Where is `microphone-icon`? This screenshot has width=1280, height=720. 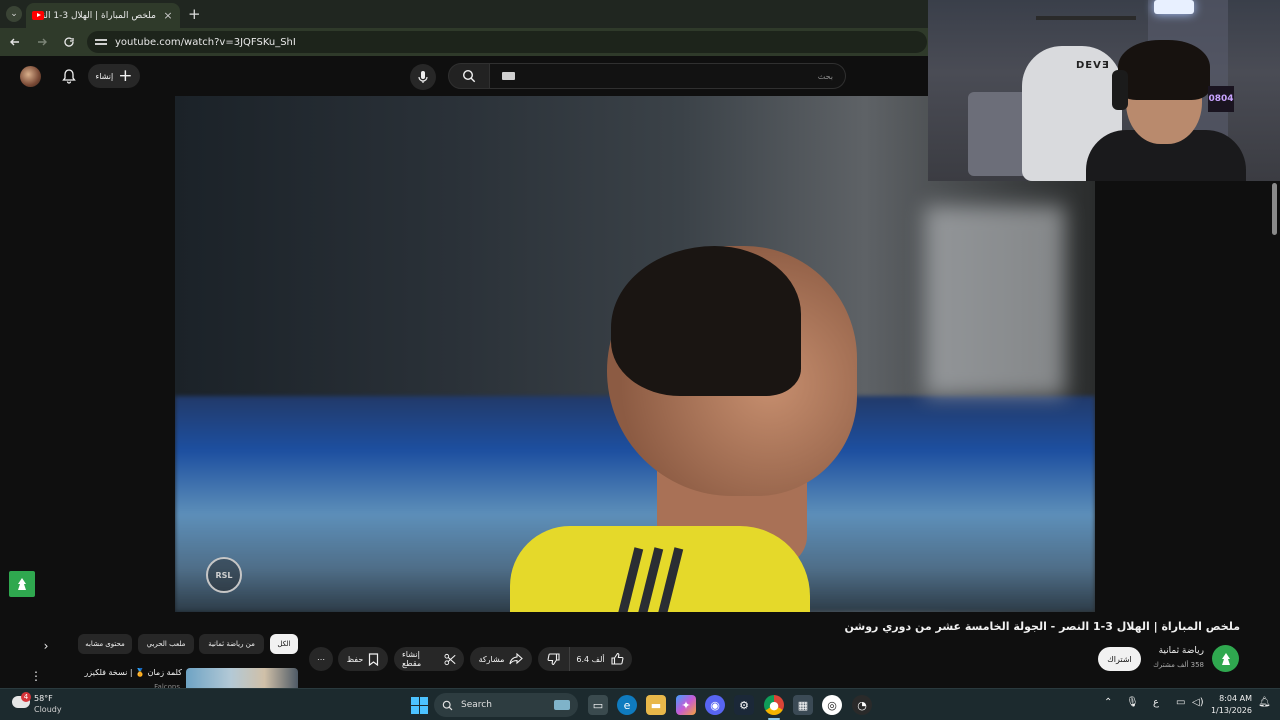
microphone-icon is located at coordinates (423, 77).